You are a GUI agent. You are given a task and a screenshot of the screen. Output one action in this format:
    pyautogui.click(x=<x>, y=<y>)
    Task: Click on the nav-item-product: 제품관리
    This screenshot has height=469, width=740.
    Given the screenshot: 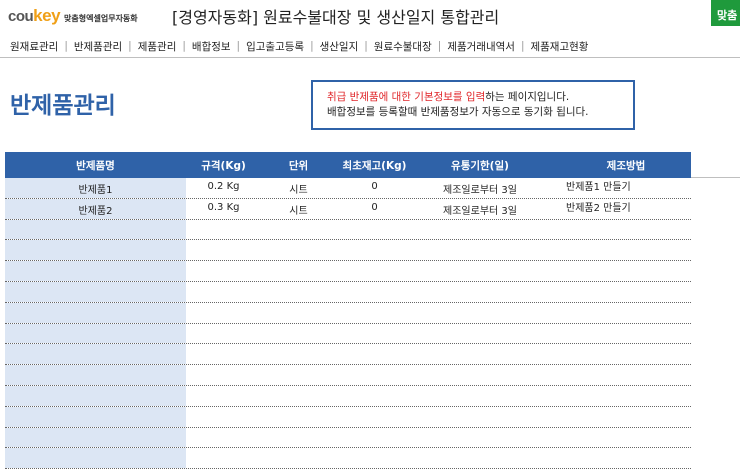 What is the action you would take?
    pyautogui.click(x=157, y=46)
    